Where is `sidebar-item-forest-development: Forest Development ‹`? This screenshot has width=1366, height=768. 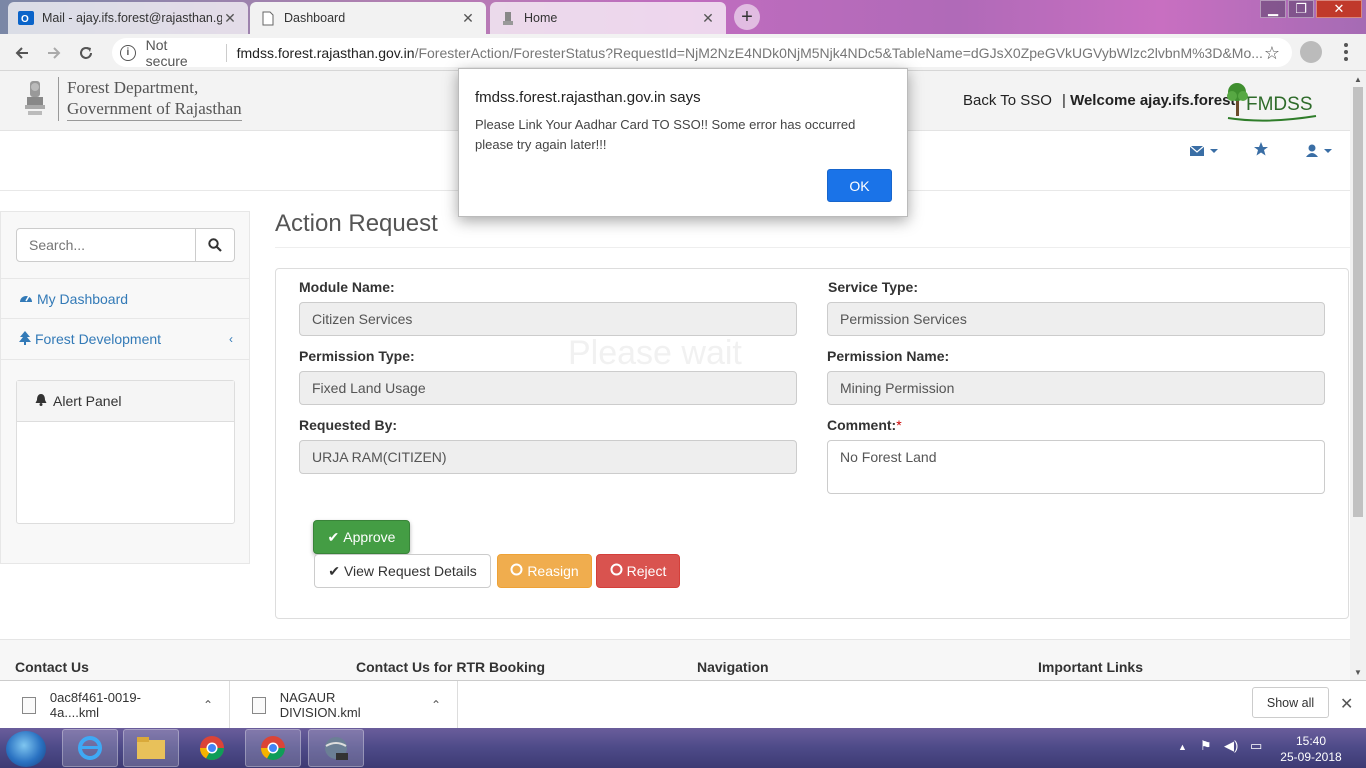
sidebar-item-forest-development: Forest Development ‹ is located at coordinates (125, 339).